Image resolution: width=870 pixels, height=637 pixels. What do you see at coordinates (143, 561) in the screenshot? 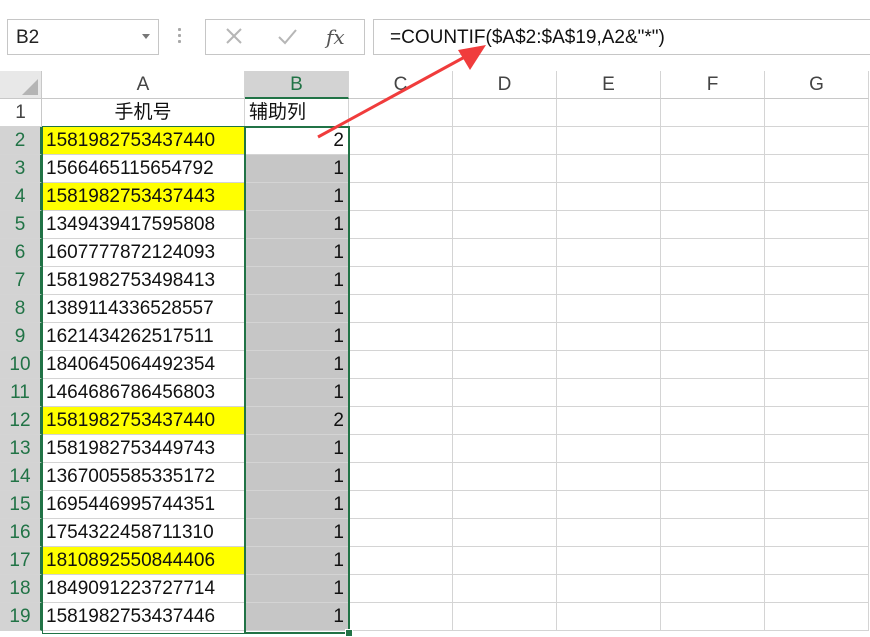
I see `cell-a17: 1810892550844406` at bounding box center [143, 561].